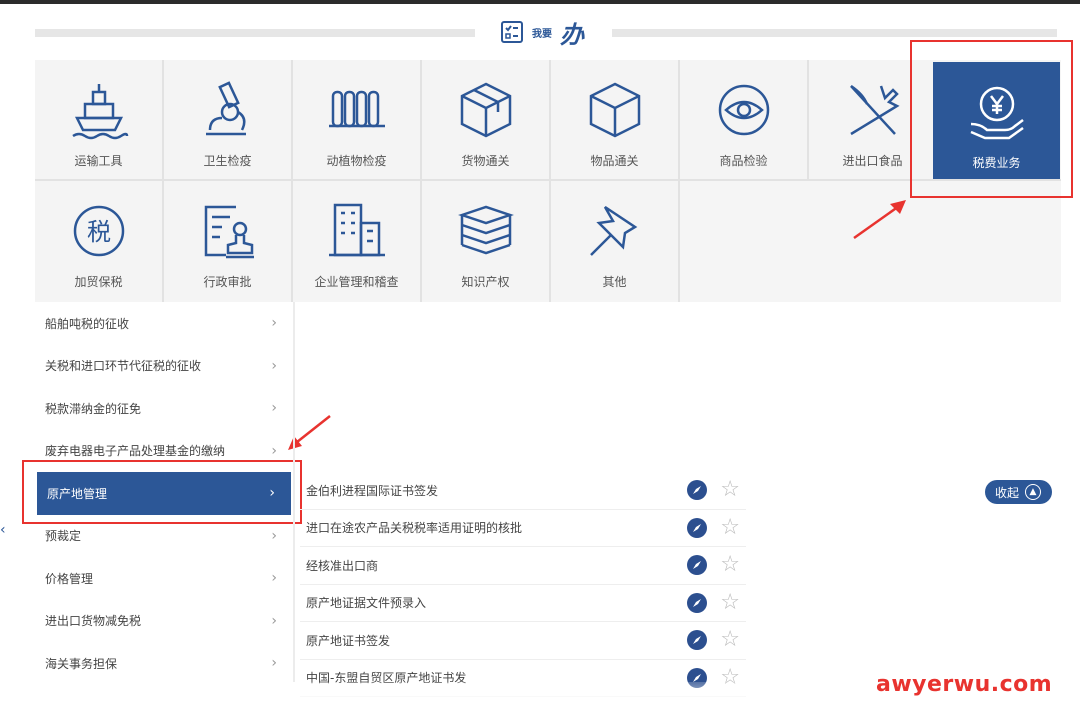 The height and width of the screenshot is (709, 1080). Describe the element at coordinates (540, 2) in the screenshot. I see `top-border` at that location.